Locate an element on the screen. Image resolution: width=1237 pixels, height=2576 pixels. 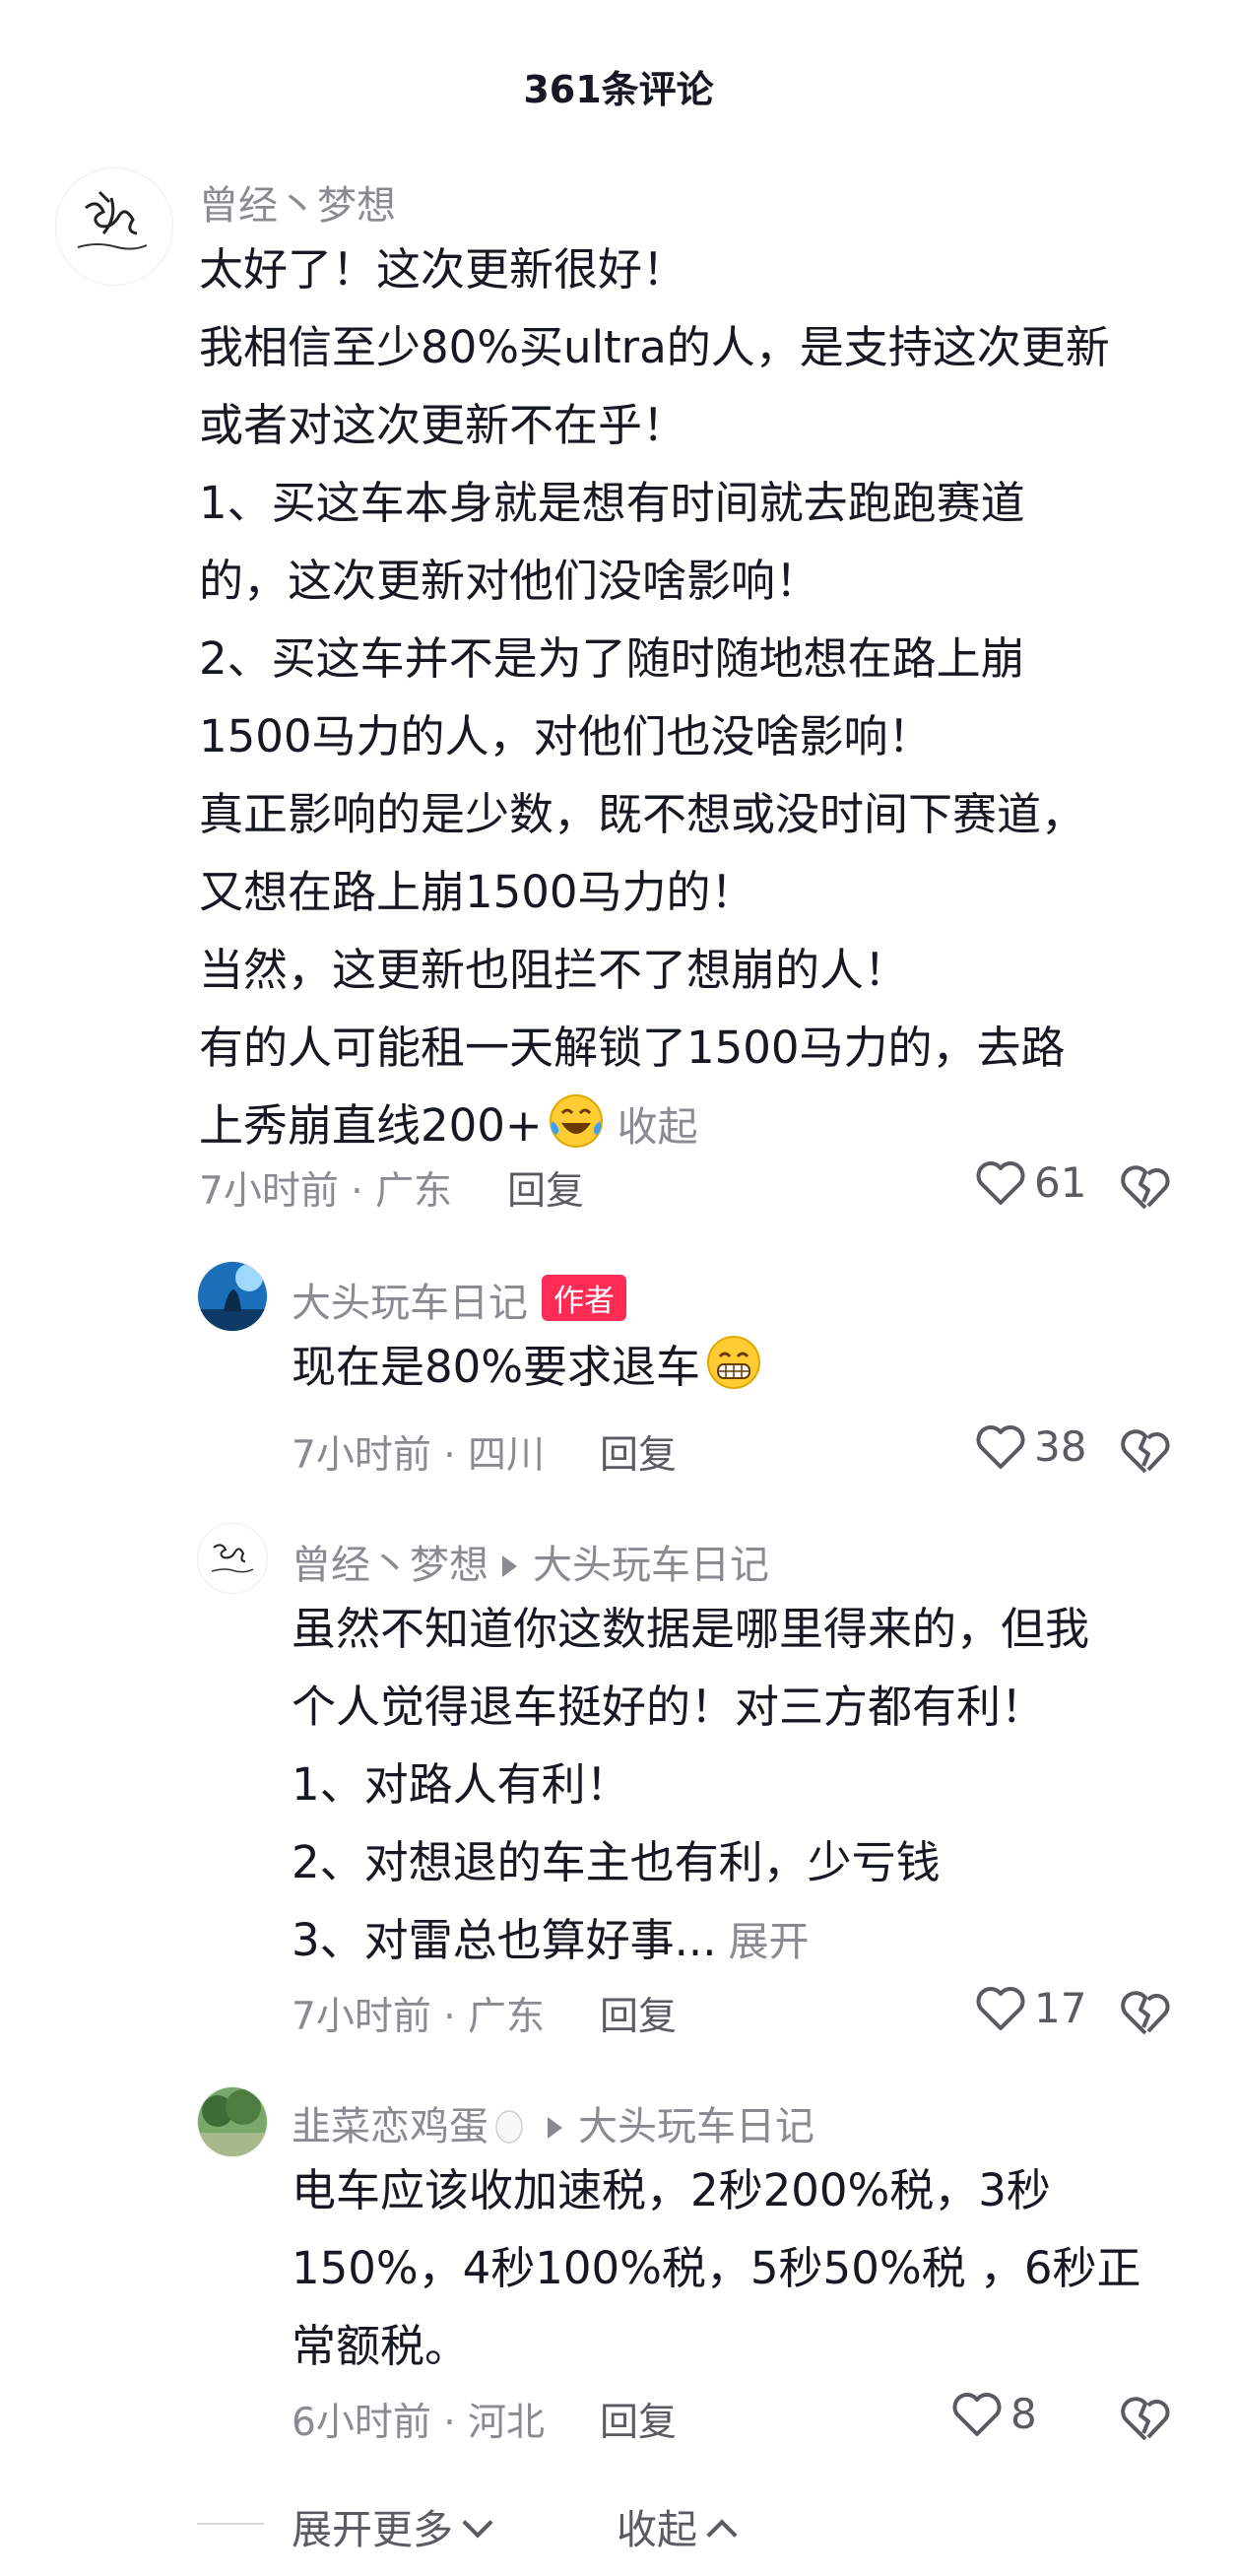
reply-line-text: 现在是80%要求退车 is located at coordinates (496, 1367).